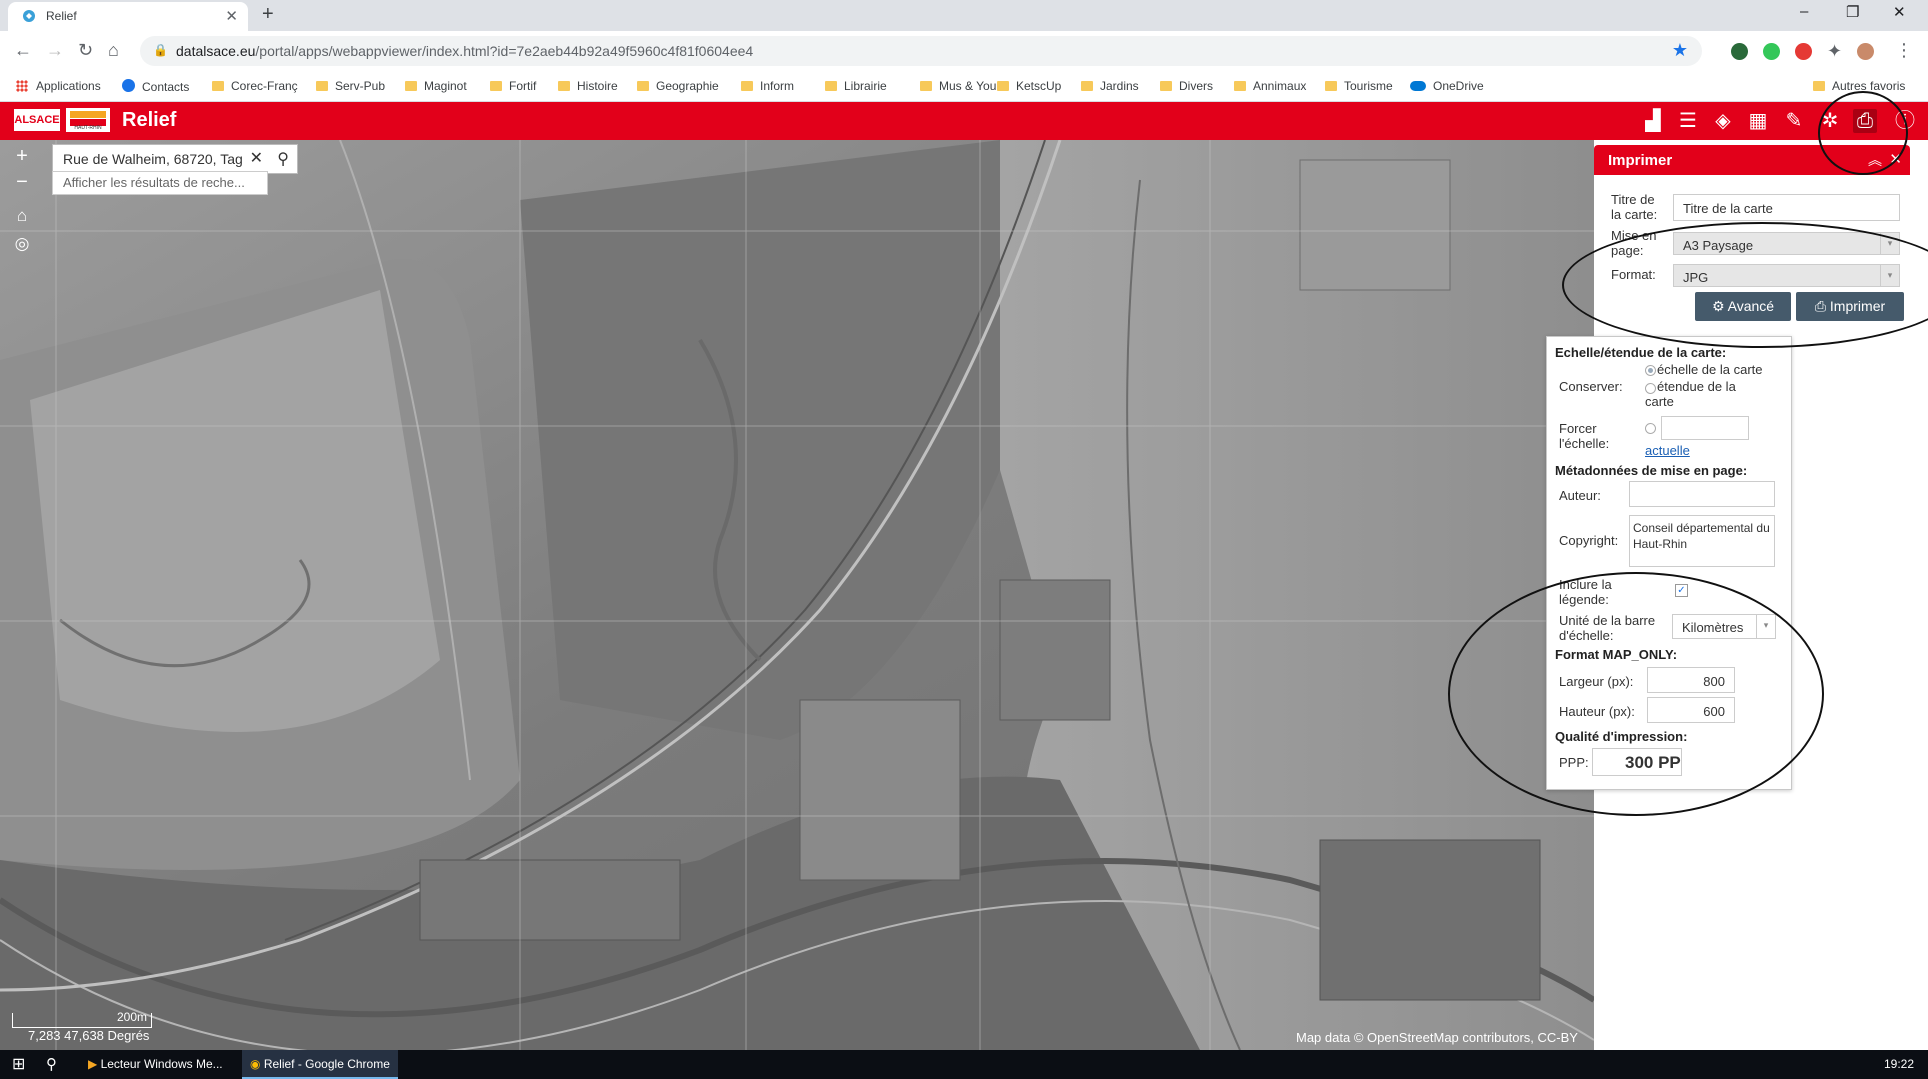  Describe the element at coordinates (678, 86) in the screenshot. I see `bookmark-folder: Geographie` at that location.